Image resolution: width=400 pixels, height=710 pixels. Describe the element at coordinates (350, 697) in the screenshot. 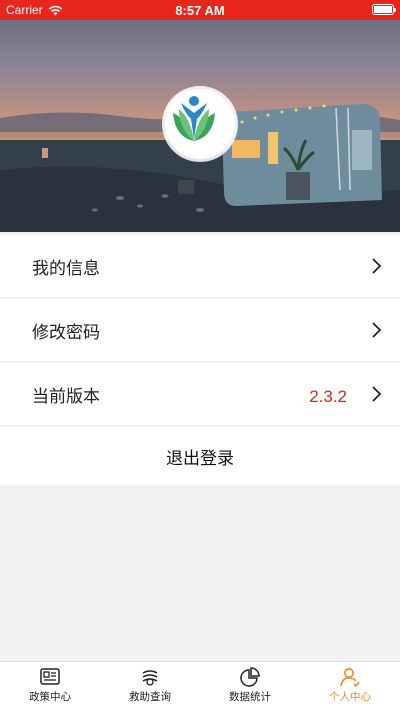

I see `tab-label: 个人中心` at that location.